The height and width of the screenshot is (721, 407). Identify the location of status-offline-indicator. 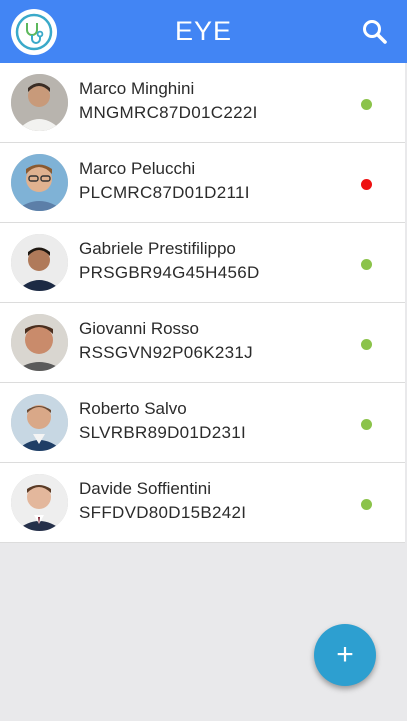
(366, 184).